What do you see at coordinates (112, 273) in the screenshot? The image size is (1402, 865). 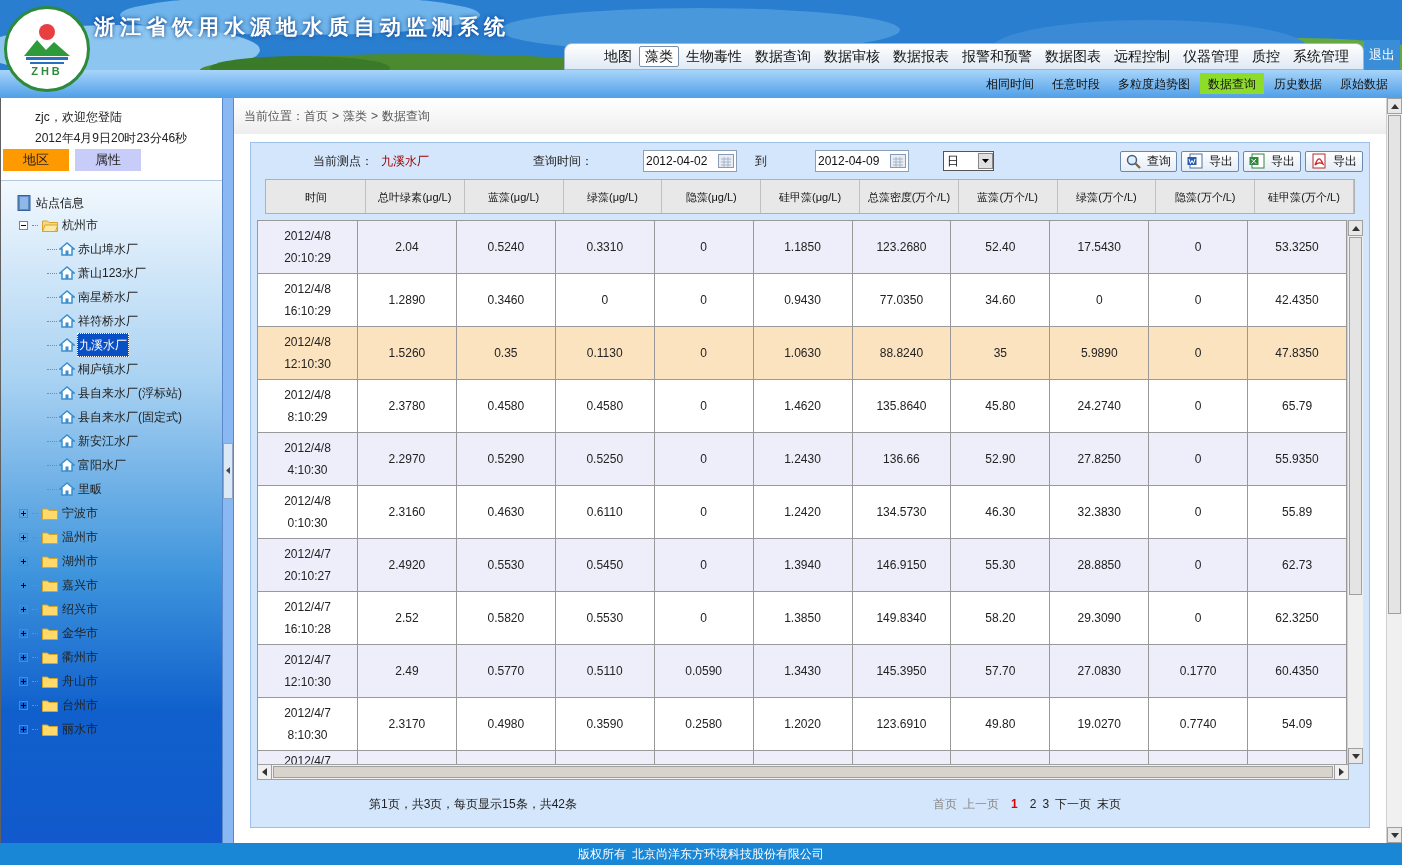 I see `tree-item: 萧山123水厂` at bounding box center [112, 273].